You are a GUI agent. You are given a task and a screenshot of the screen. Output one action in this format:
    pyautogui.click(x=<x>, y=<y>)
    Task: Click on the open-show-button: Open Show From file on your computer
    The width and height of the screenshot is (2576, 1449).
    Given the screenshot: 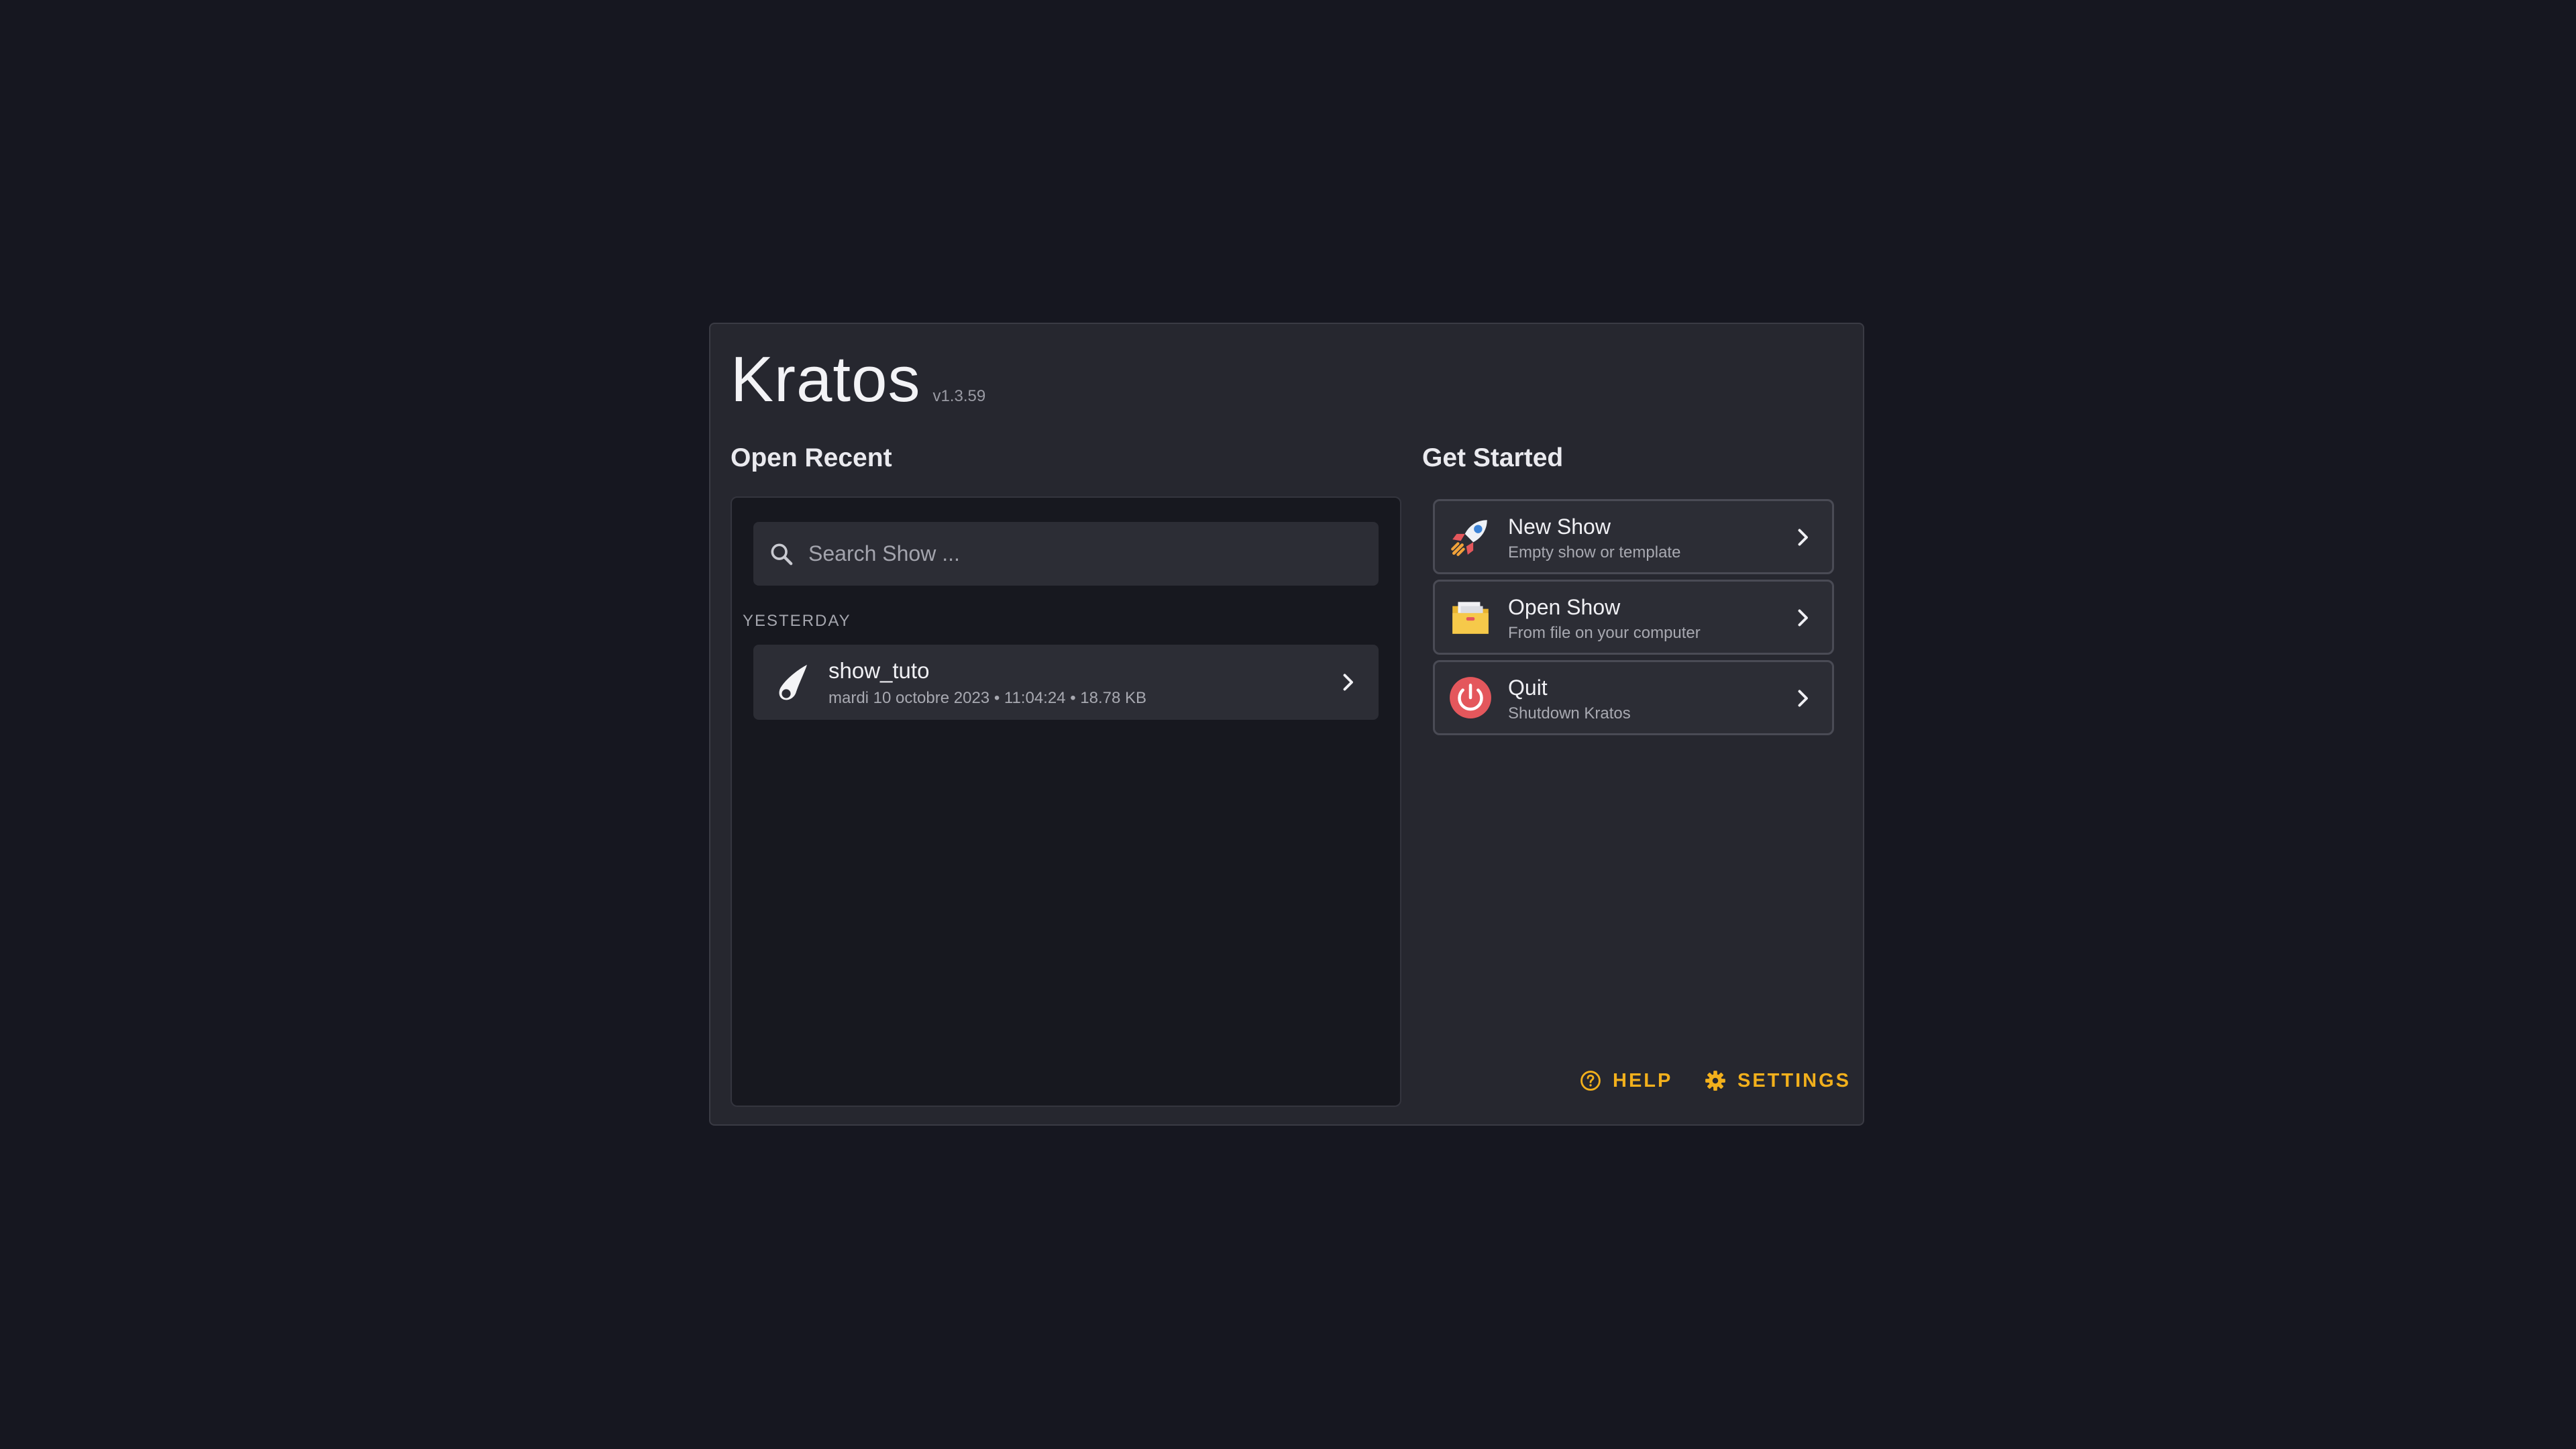 What is the action you would take?
    pyautogui.click(x=1633, y=617)
    